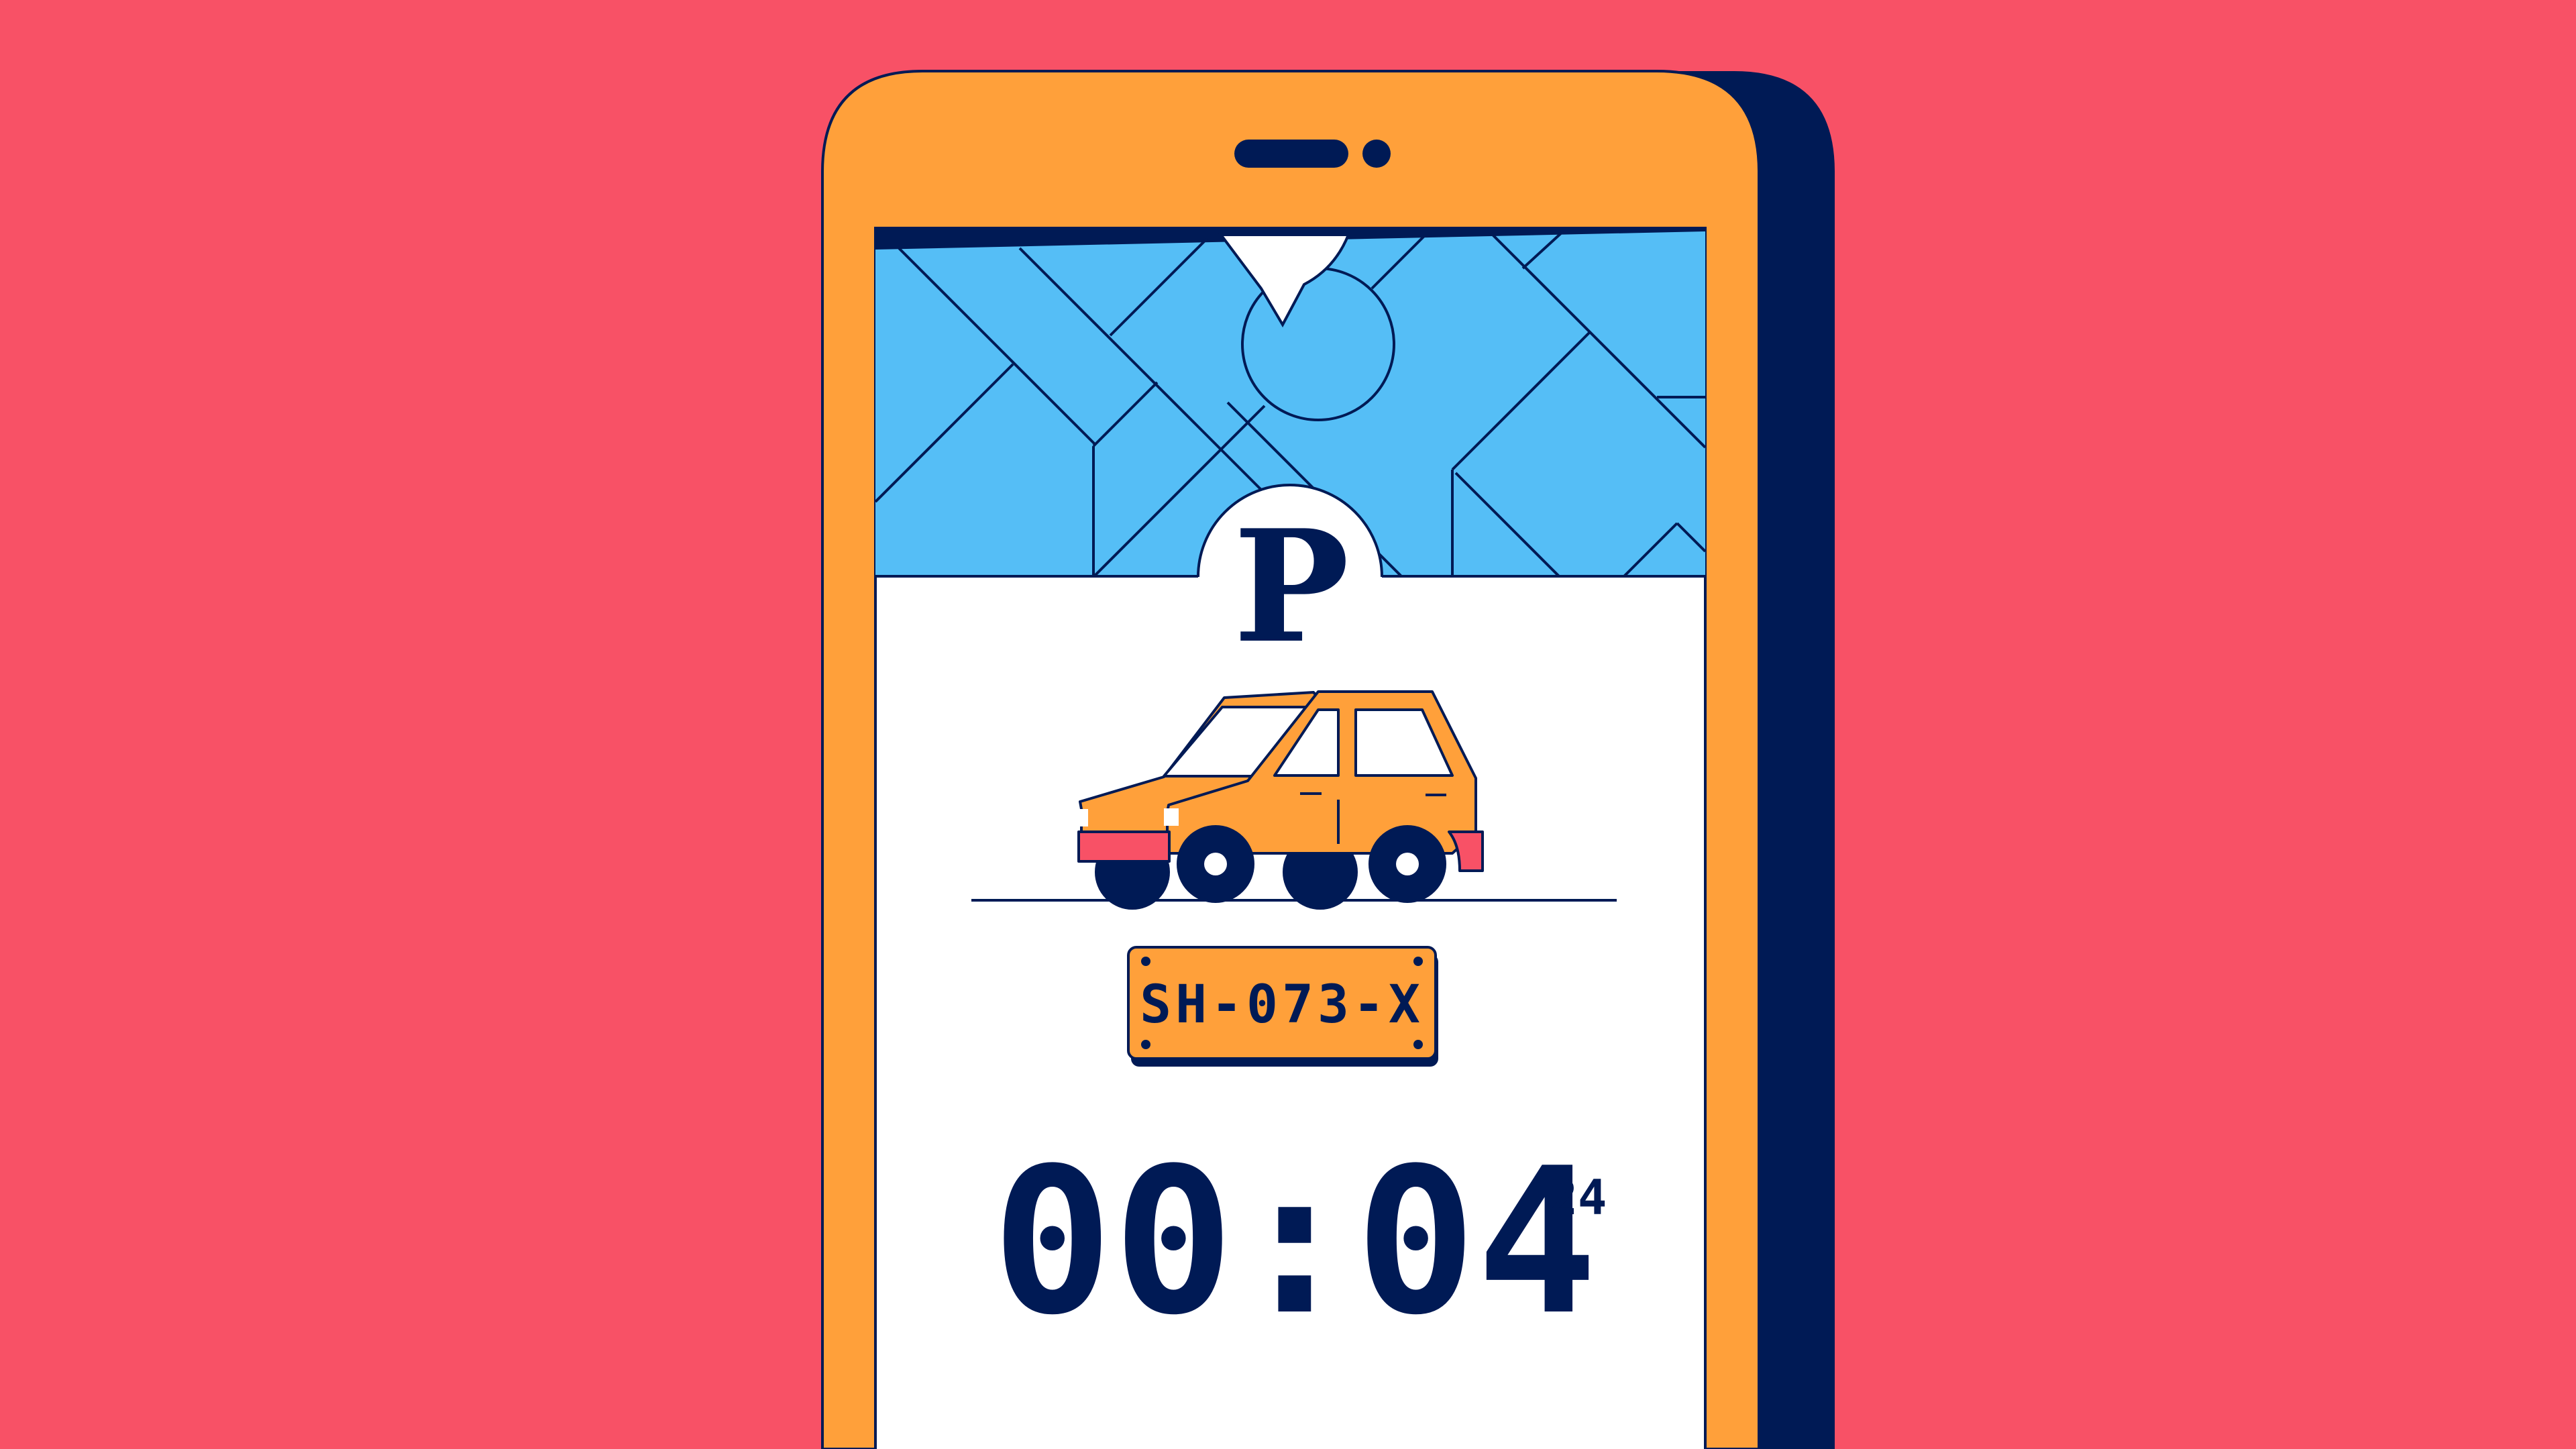 This screenshot has height=1449, width=2576. What do you see at coordinates (1578, 1197) in the screenshot?
I see `timer-seconds: 24` at bounding box center [1578, 1197].